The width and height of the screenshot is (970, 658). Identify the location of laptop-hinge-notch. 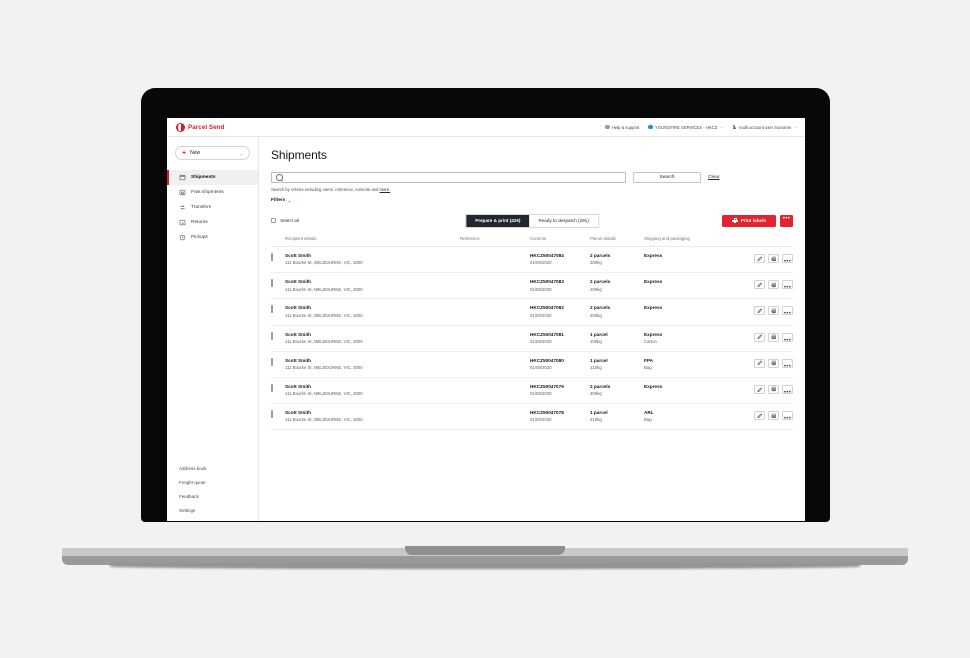
(485, 550).